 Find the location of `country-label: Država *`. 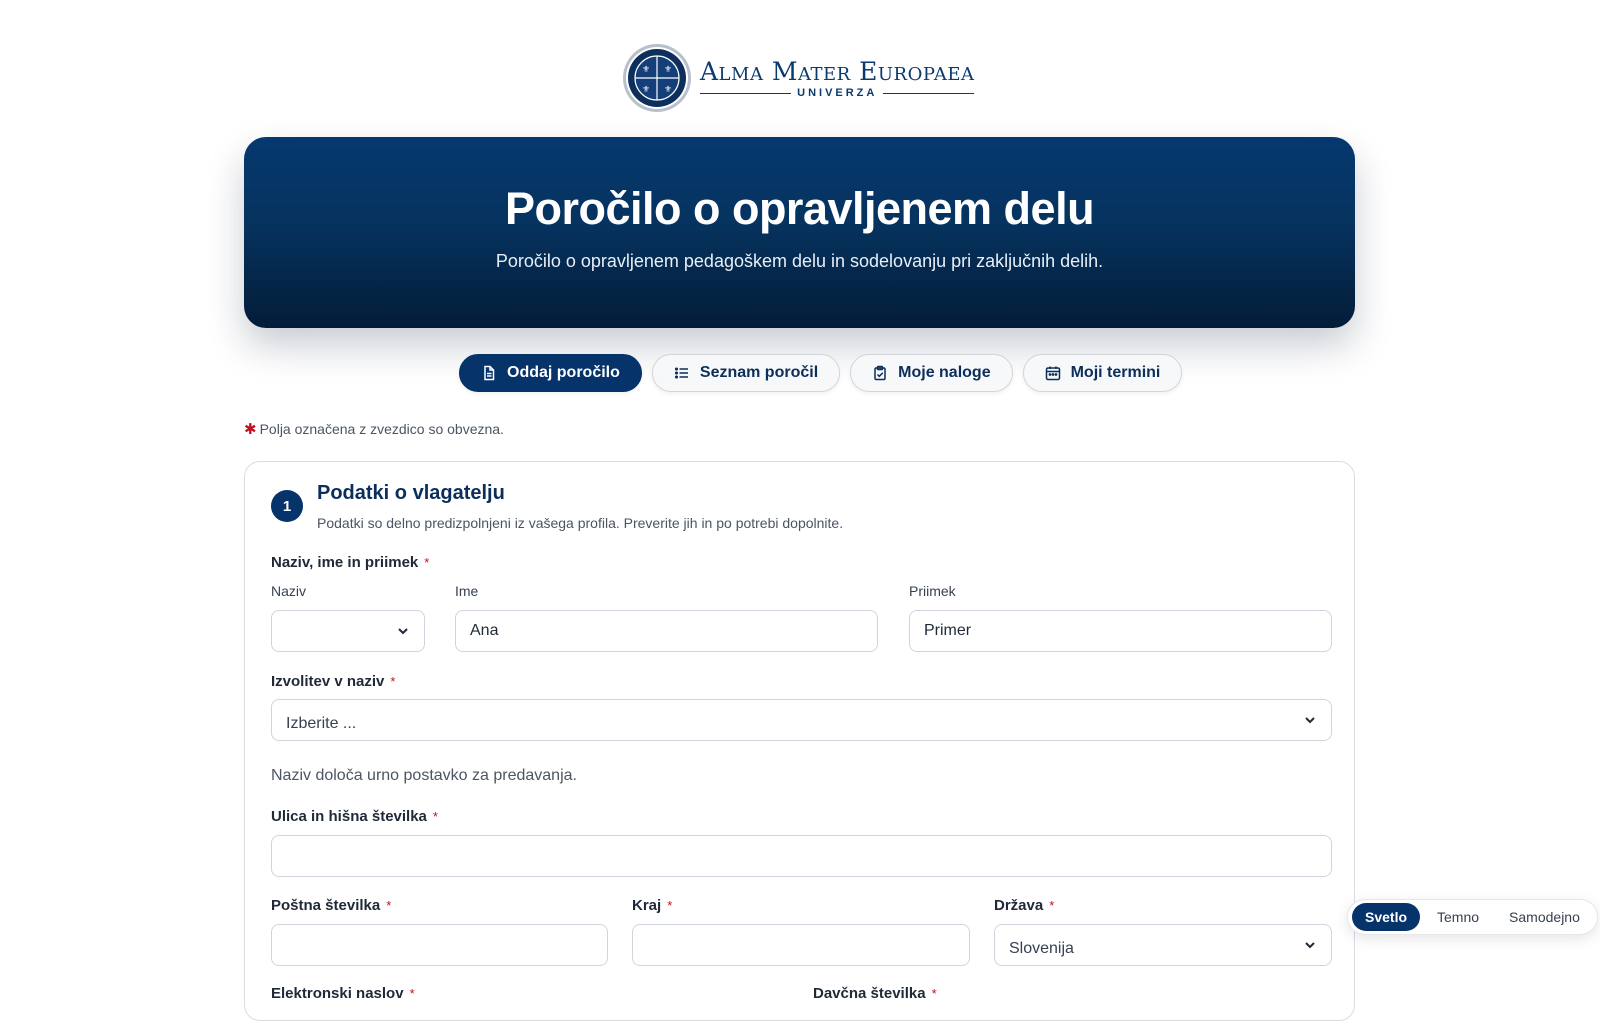

country-label: Država * is located at coordinates (1024, 905).